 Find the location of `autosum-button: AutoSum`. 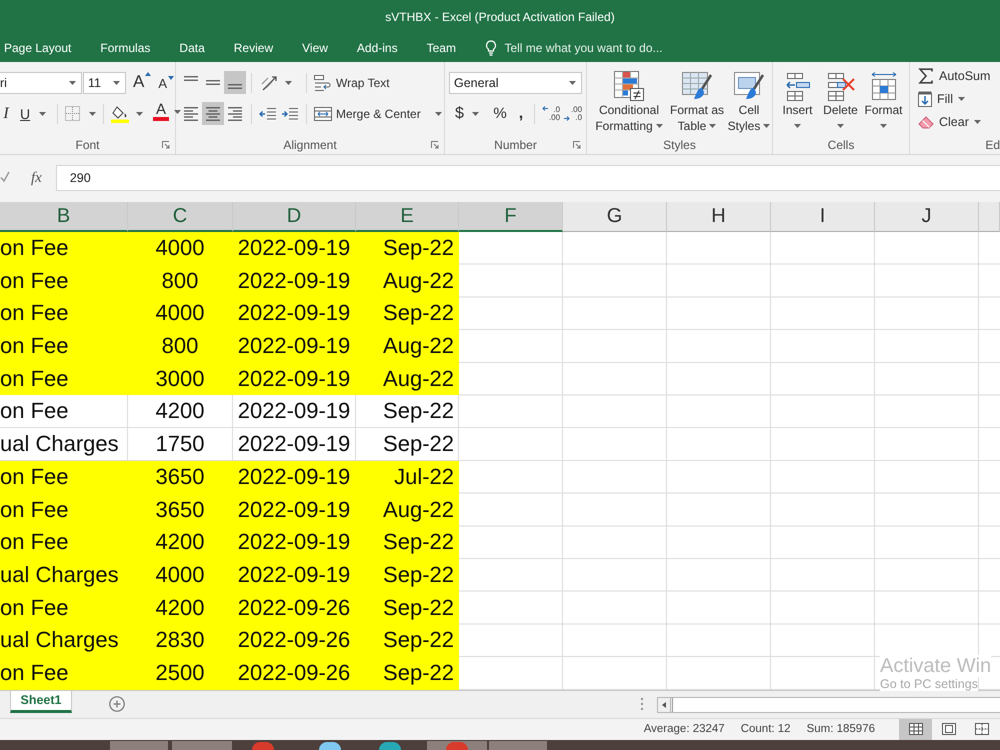

autosum-button: AutoSum is located at coordinates (954, 76).